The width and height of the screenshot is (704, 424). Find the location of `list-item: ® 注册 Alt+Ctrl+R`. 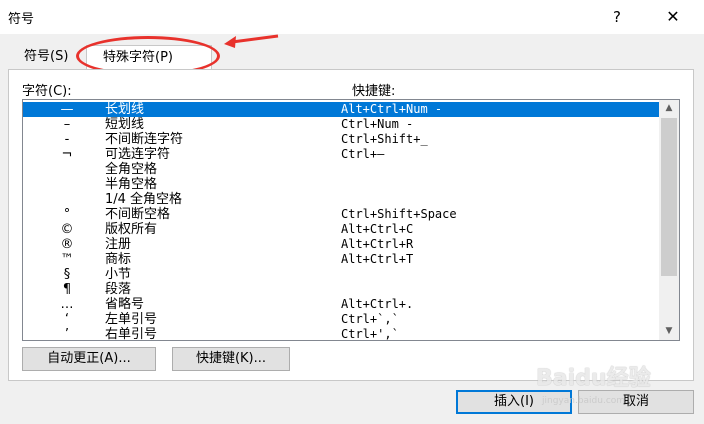

list-item: ® 注册 Alt+Ctrl+R is located at coordinates (341, 244).